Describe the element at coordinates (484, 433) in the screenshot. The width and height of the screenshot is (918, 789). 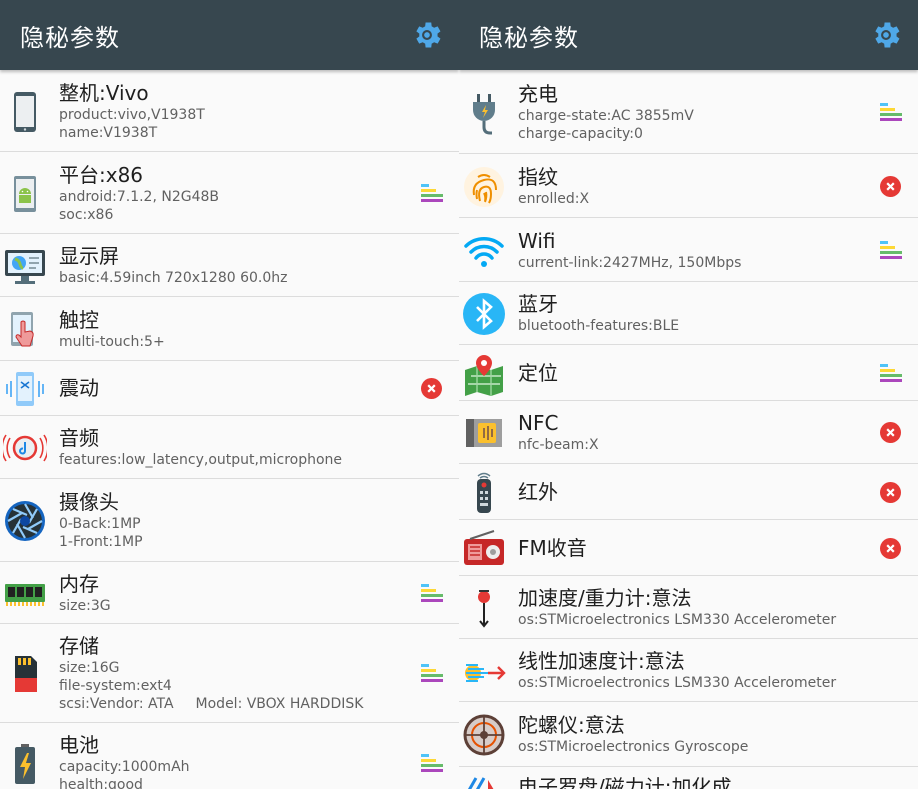
I see `nfc-chip-icon` at that location.